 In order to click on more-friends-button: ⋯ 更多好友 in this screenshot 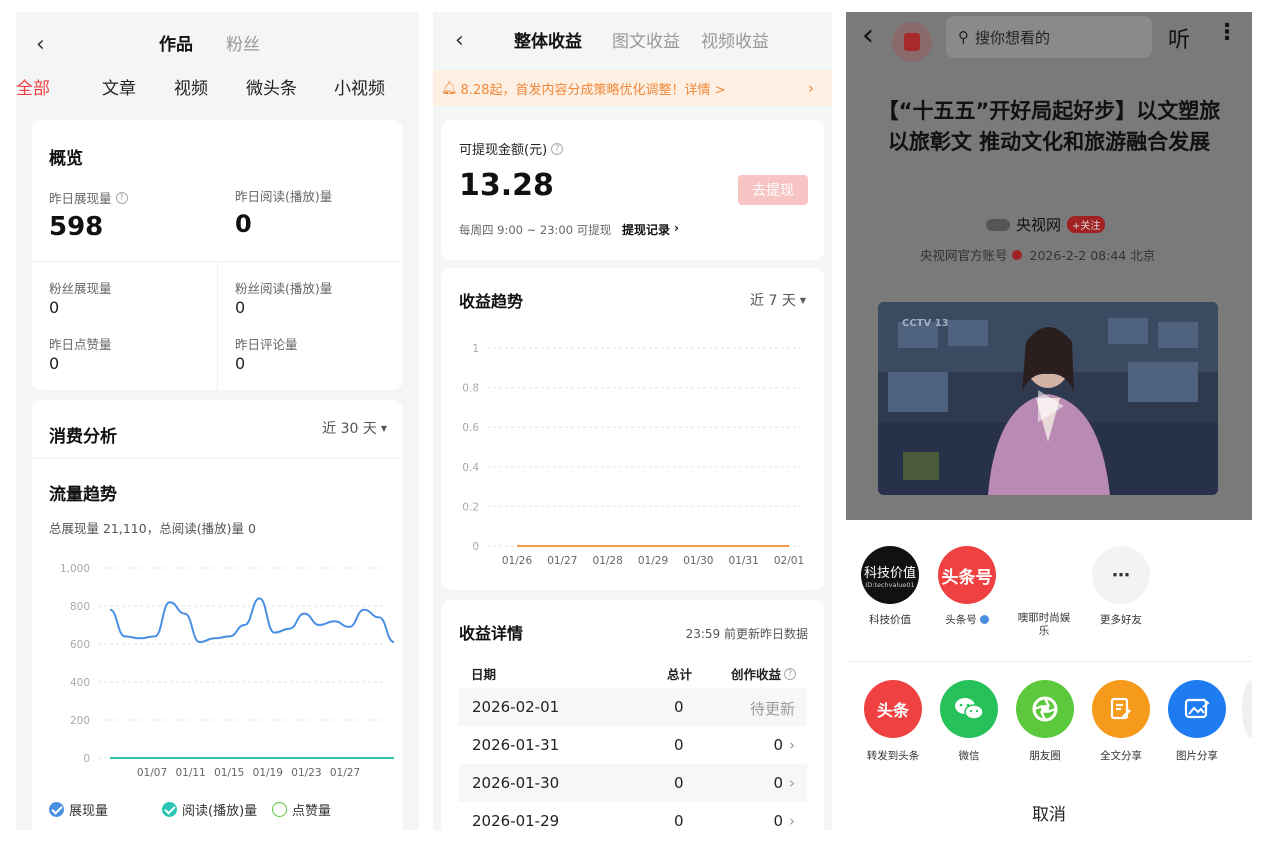, I will do `click(1121, 586)`.